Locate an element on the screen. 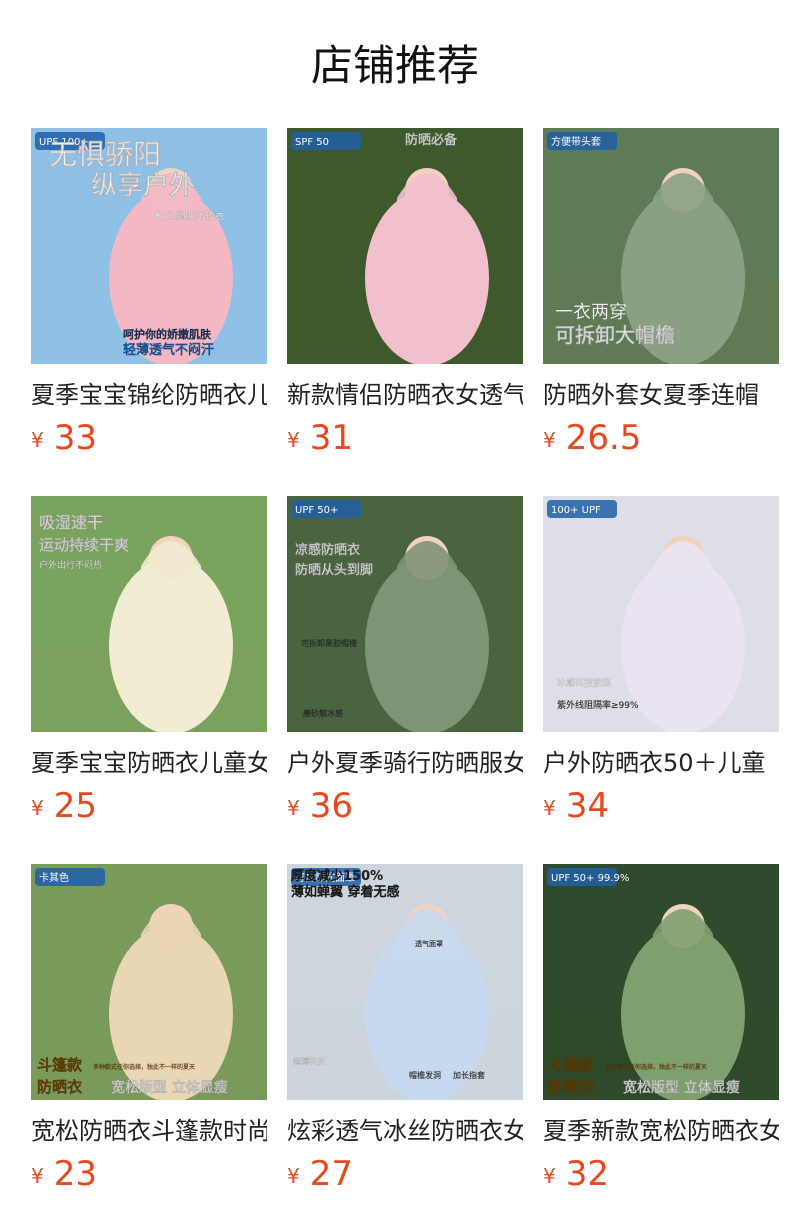 The image size is (790, 1232). product-price: ¥31 is located at coordinates (320, 438).